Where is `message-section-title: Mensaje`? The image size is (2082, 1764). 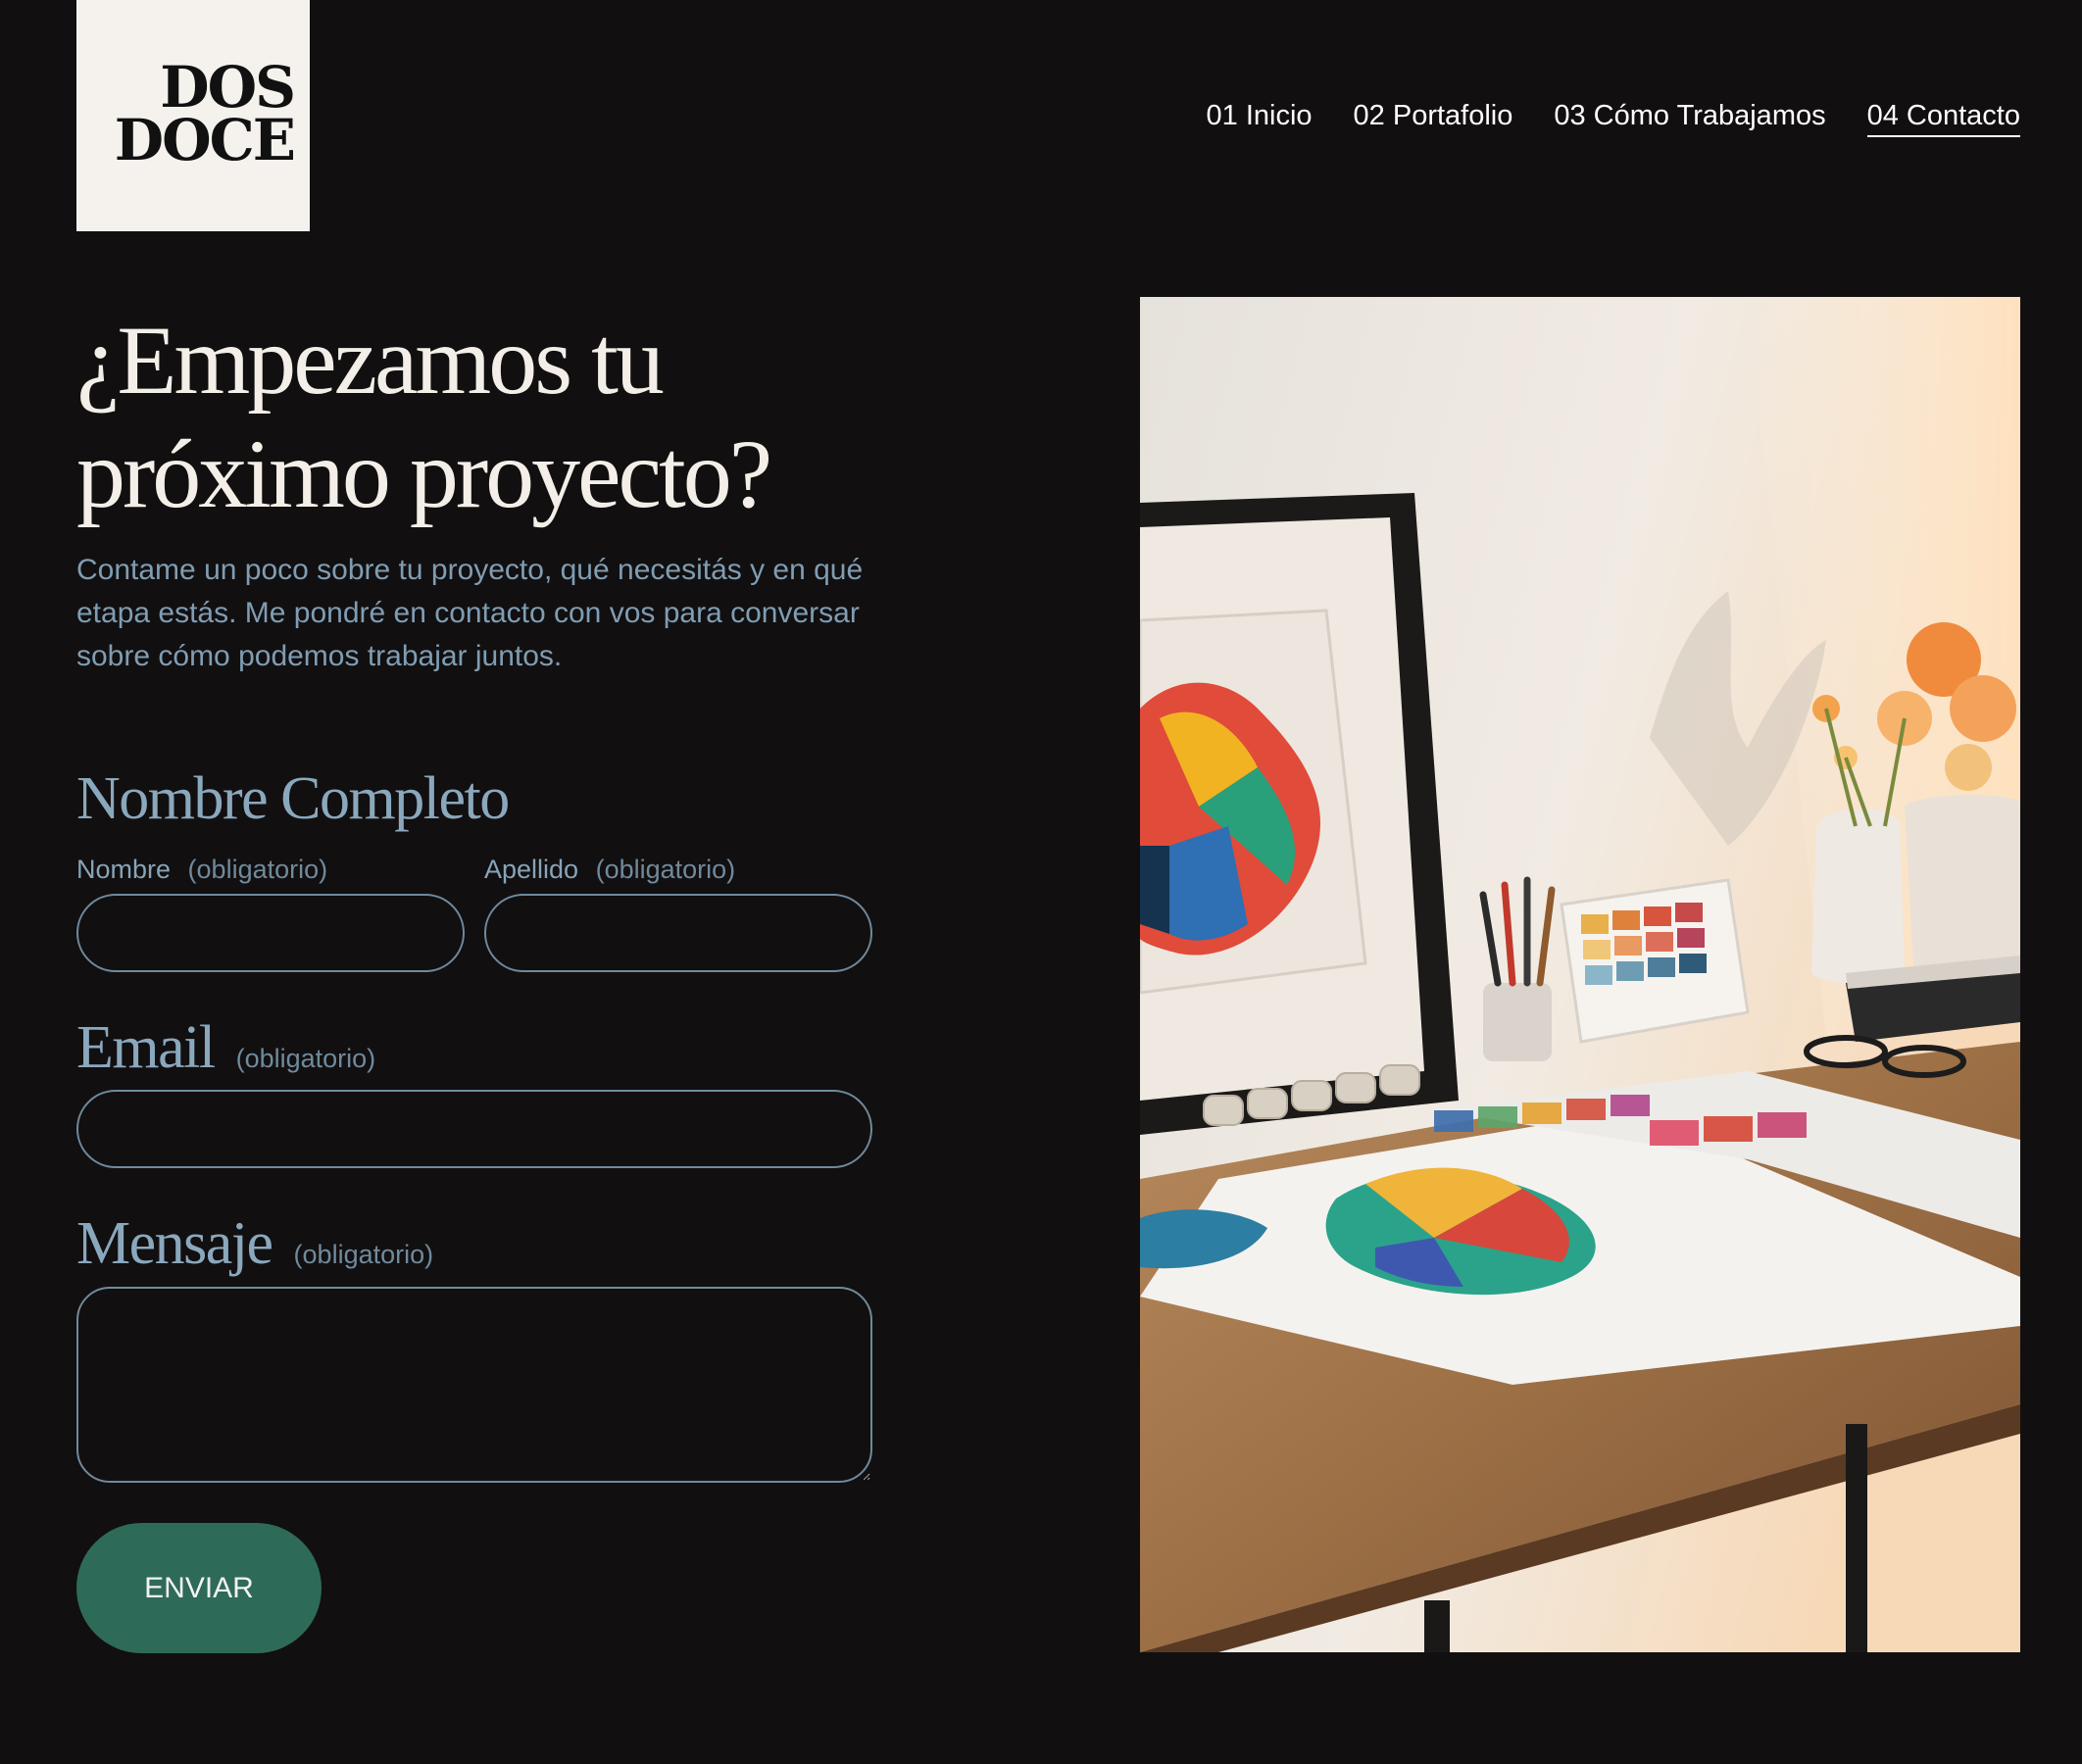 message-section-title: Mensaje is located at coordinates (174, 1243).